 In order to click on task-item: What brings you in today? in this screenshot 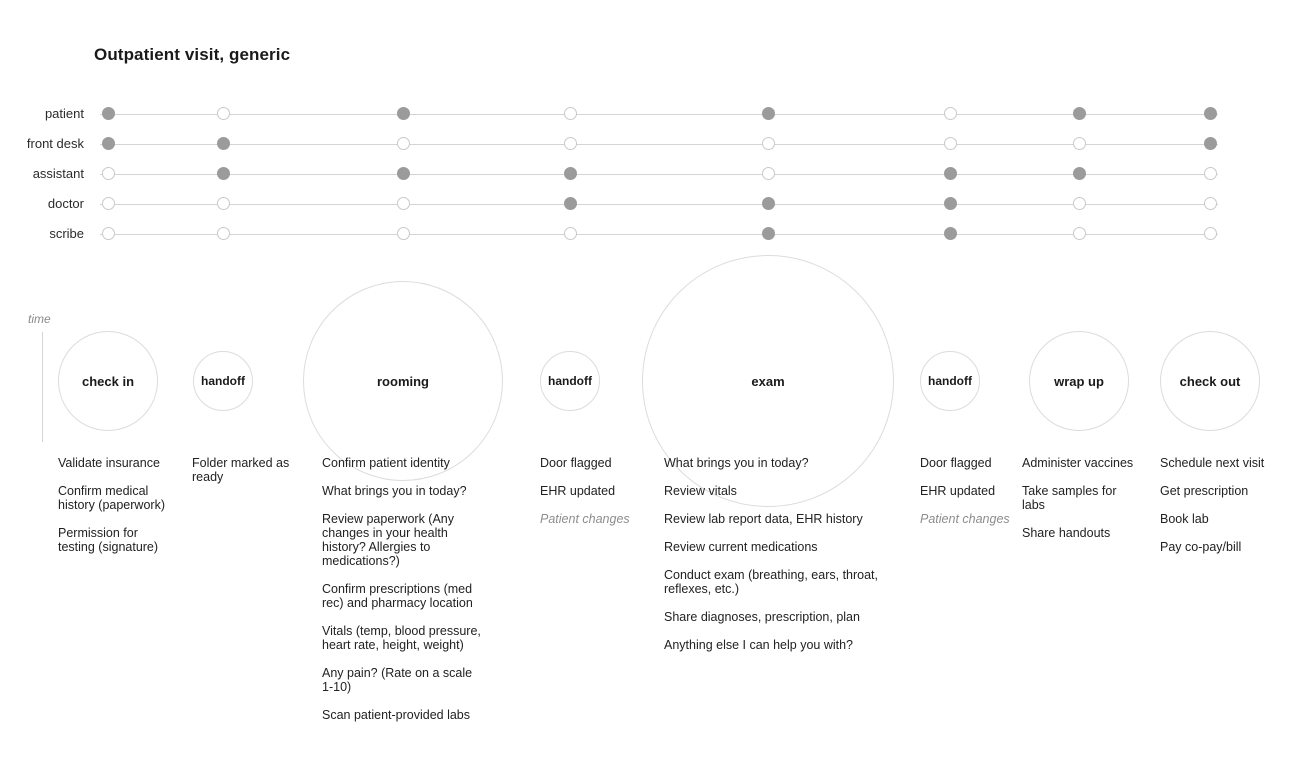, I will do `click(736, 463)`.